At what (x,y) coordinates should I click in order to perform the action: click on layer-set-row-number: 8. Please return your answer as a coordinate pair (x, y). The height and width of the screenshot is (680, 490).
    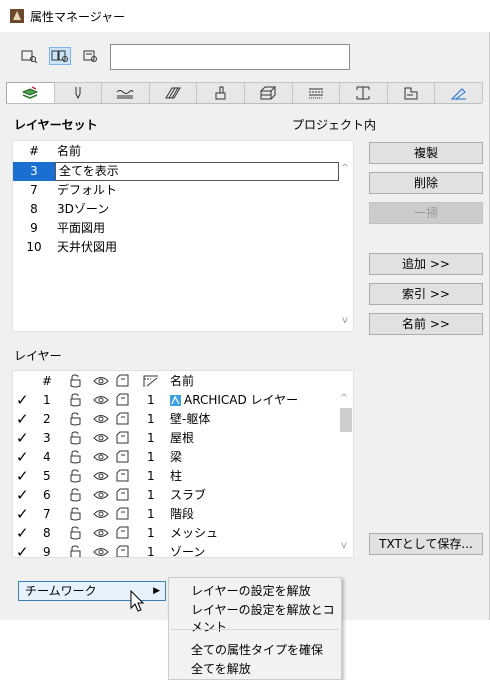
    Looking at the image, I should click on (34, 209).